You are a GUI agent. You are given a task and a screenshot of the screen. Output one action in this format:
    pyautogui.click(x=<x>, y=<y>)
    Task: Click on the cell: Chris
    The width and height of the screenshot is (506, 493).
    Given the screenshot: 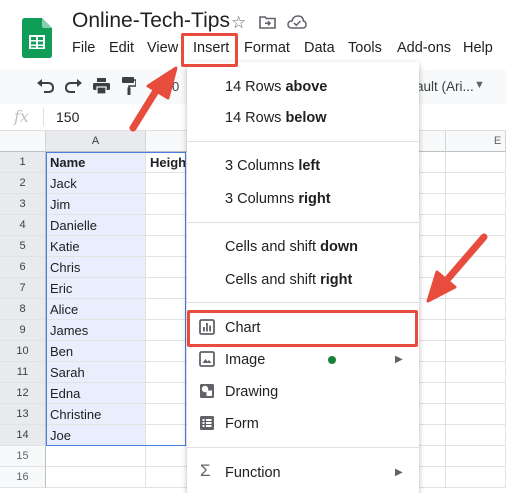 What is the action you would take?
    pyautogui.click(x=96, y=267)
    